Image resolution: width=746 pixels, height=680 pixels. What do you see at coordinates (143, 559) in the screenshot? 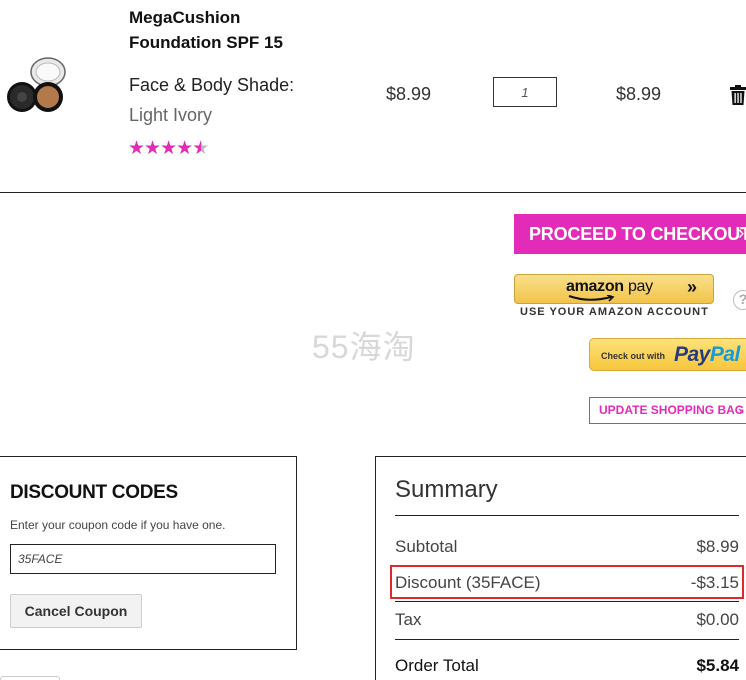
I see `coupon-code-input` at bounding box center [143, 559].